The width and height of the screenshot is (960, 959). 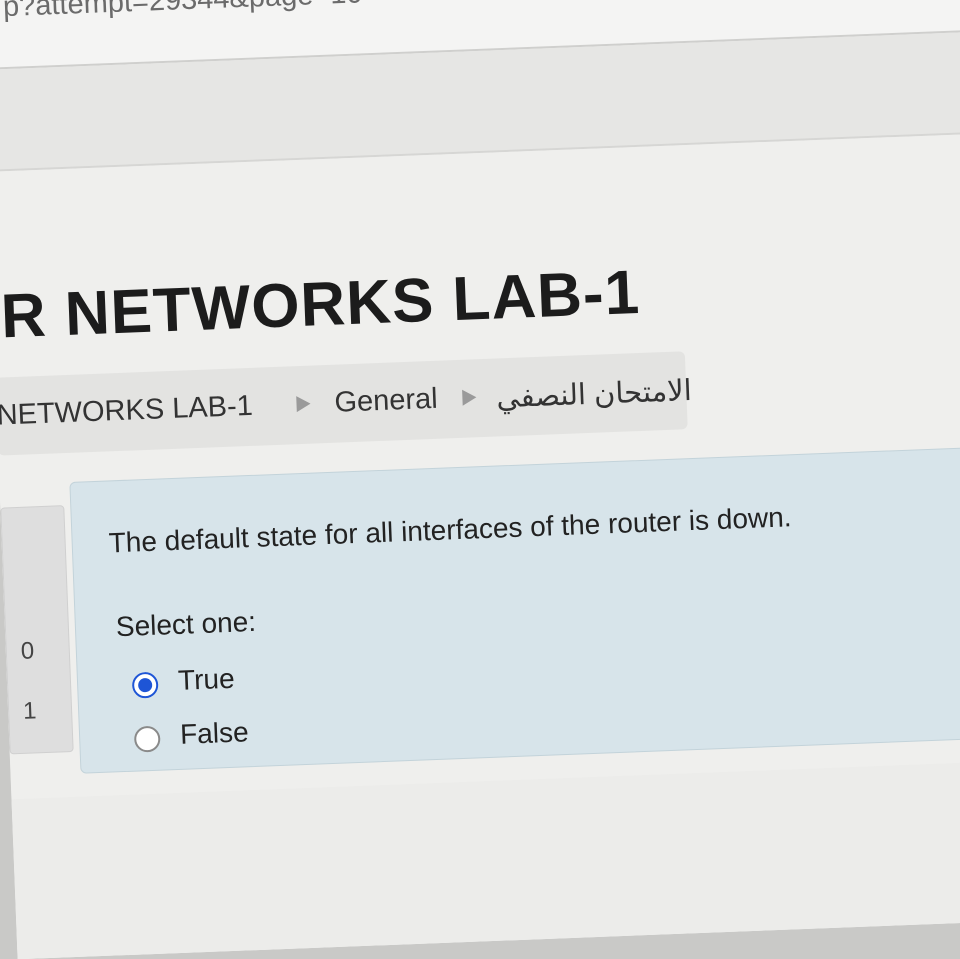 What do you see at coordinates (215, 733) in the screenshot?
I see `answer-label-false: False` at bounding box center [215, 733].